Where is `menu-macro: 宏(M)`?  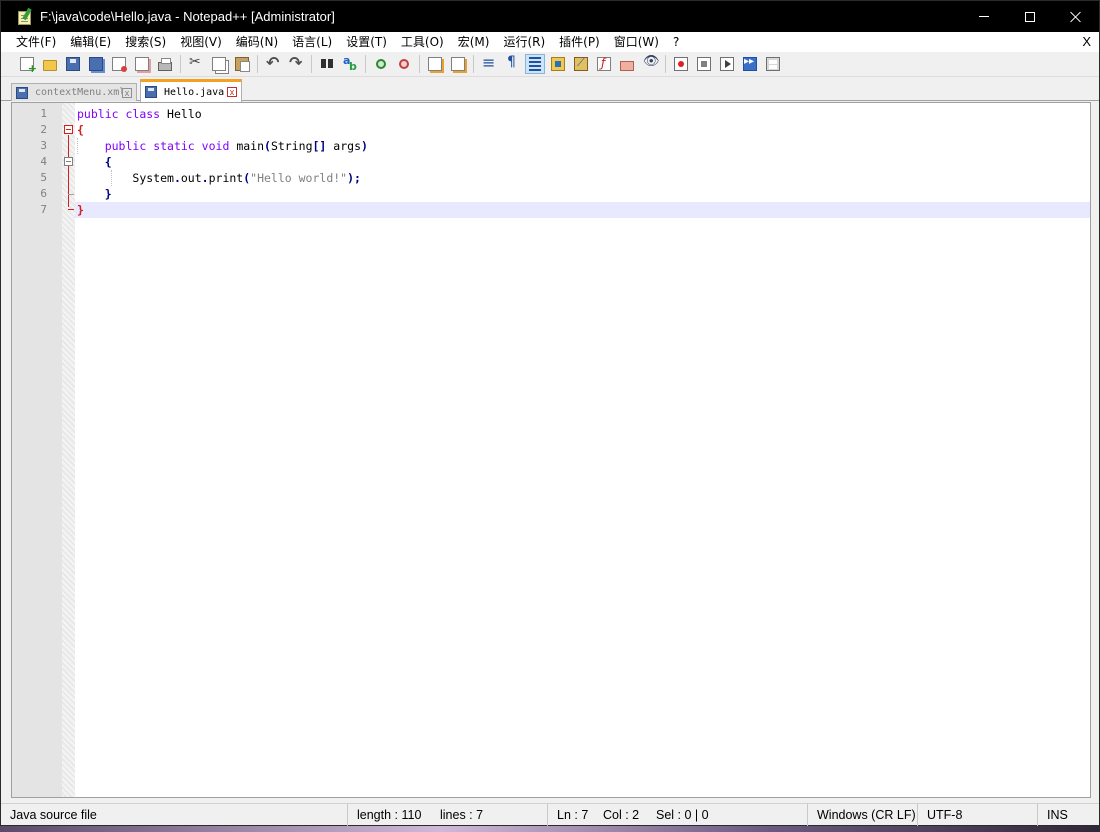
menu-macro: 宏(M) is located at coordinates (474, 42).